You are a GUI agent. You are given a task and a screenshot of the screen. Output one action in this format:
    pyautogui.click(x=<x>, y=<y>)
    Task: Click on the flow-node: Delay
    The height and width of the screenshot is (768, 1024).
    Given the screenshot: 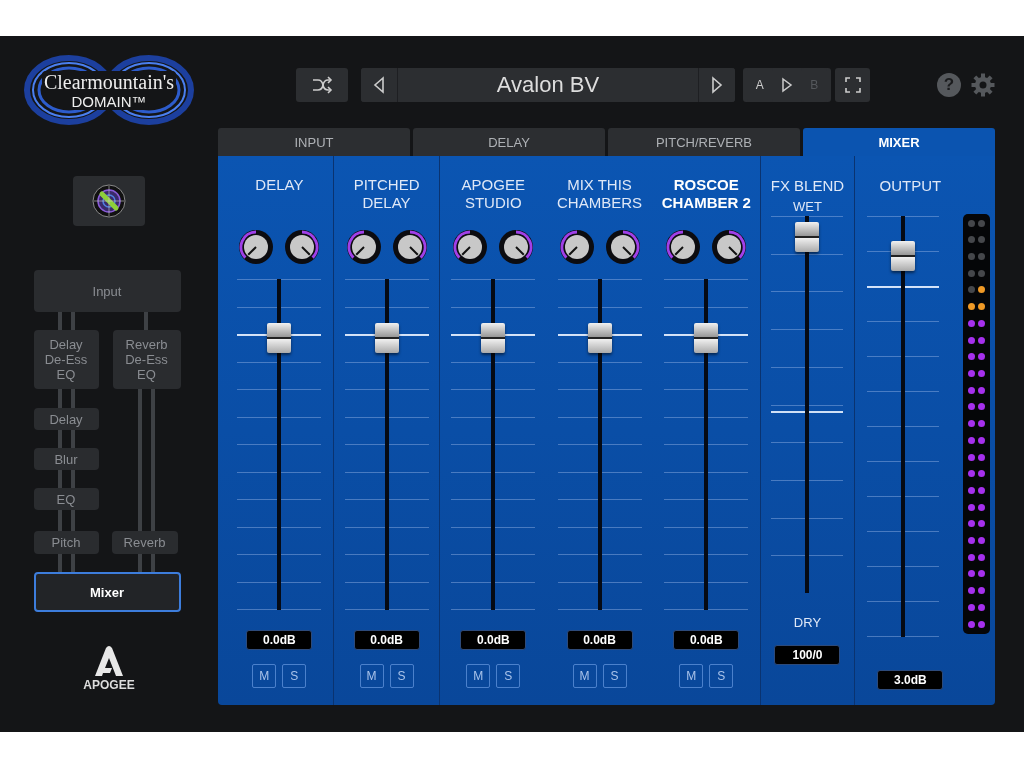 What is the action you would take?
    pyautogui.click(x=66, y=419)
    